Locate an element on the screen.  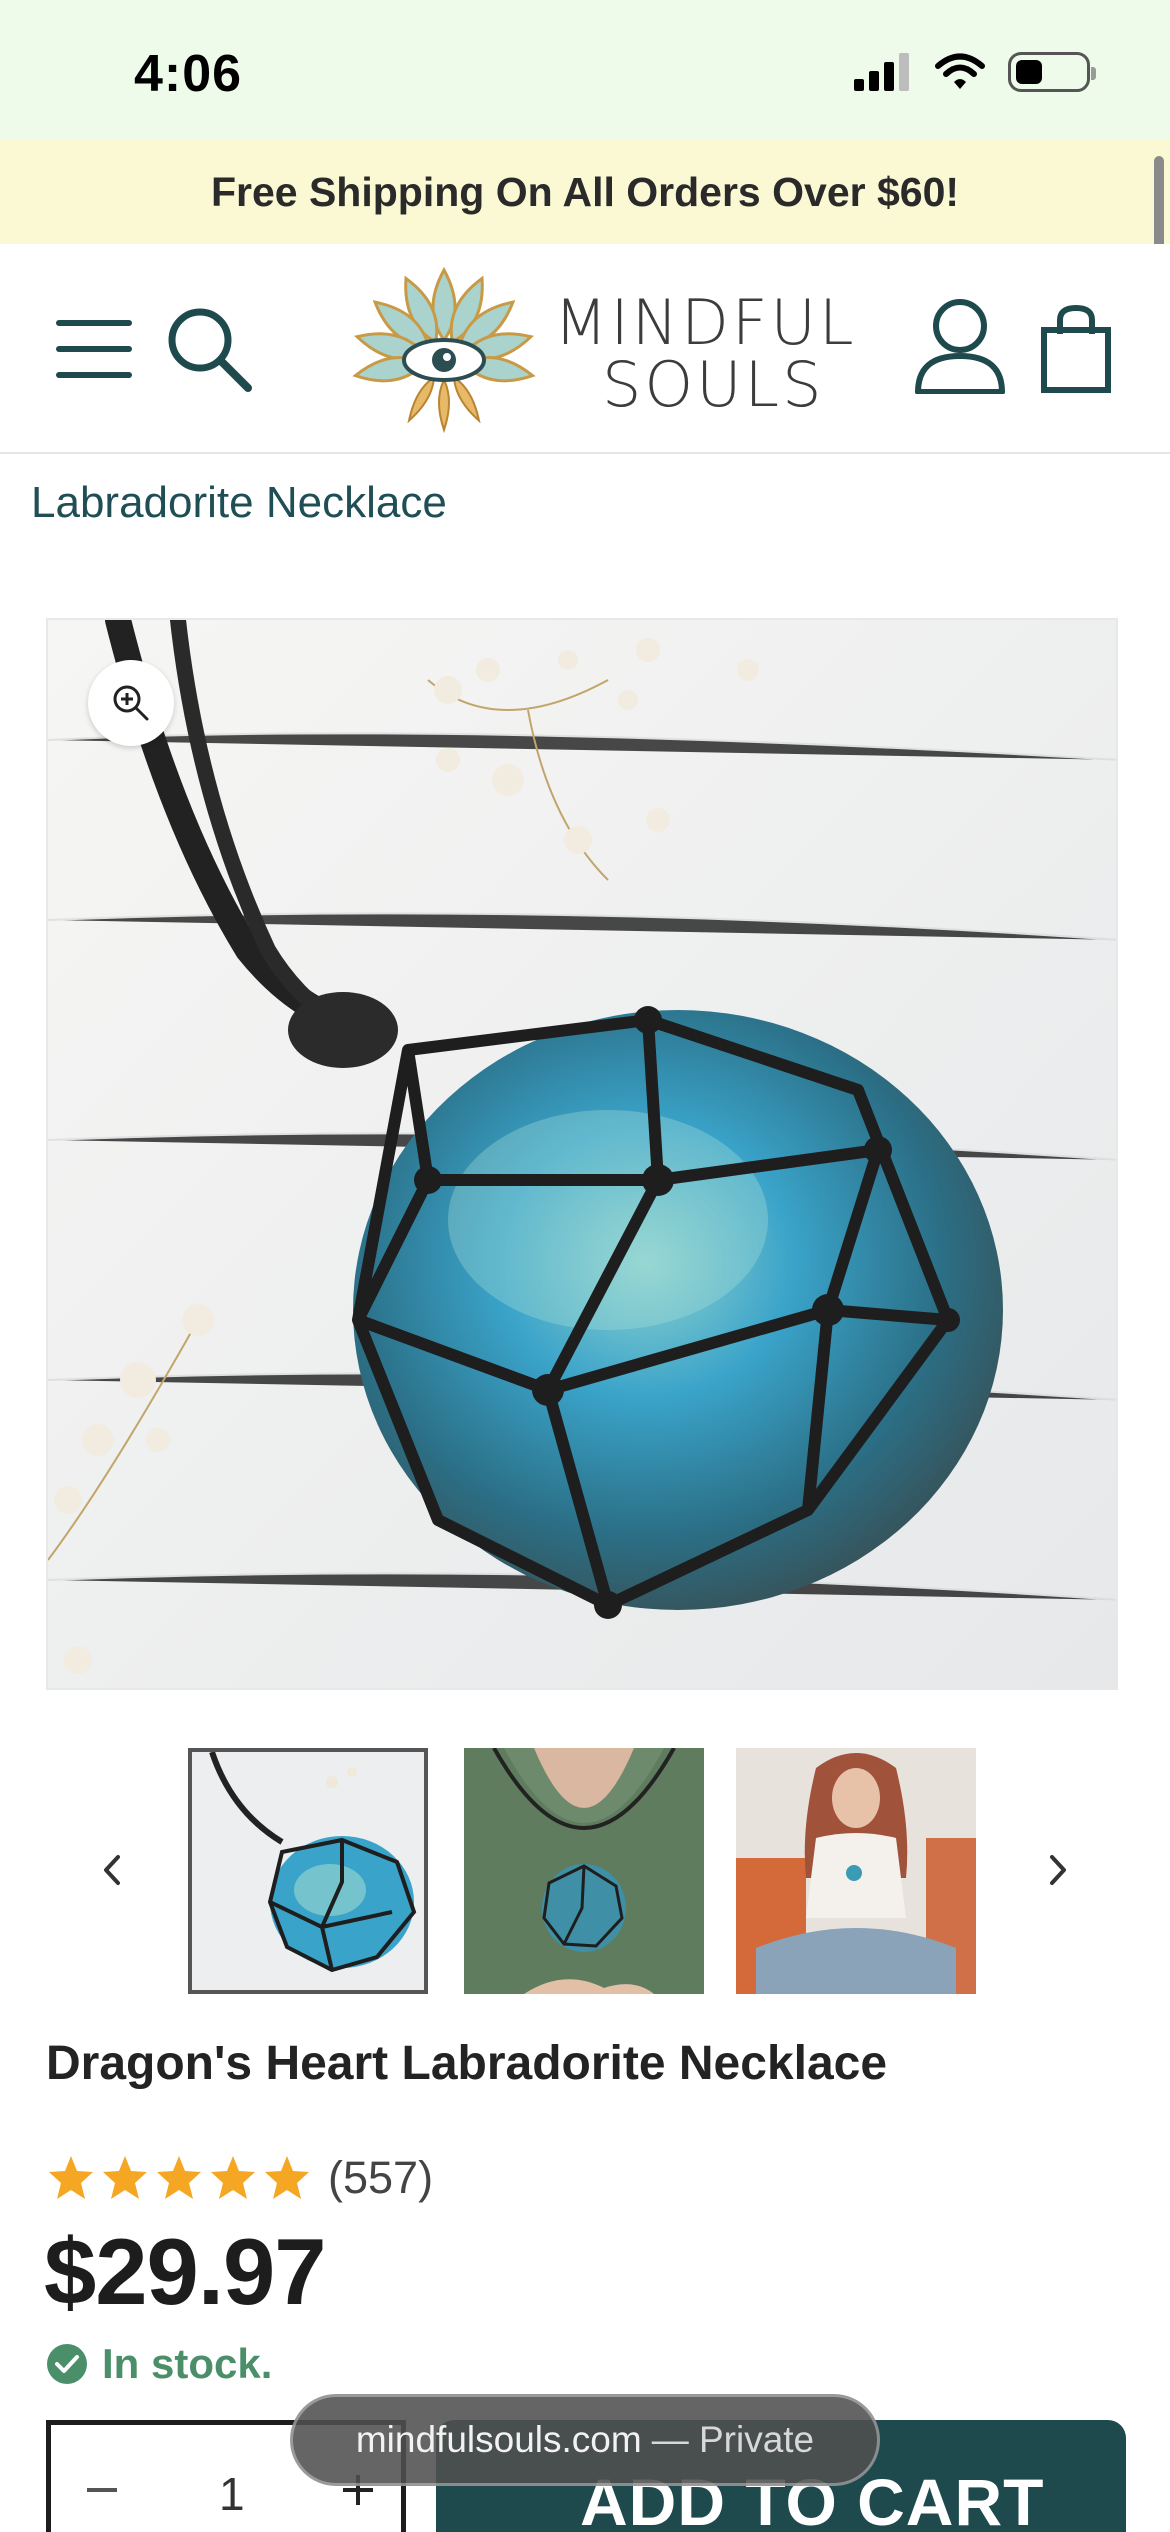
quantity-value: 1 is located at coordinates (232, 2494).